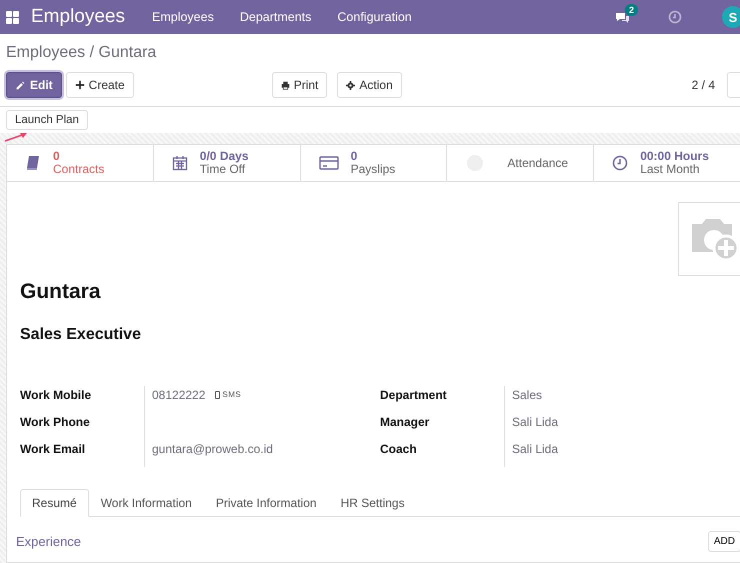  Describe the element at coordinates (46, 52) in the screenshot. I see `breadcrumb-link: Employees` at that location.